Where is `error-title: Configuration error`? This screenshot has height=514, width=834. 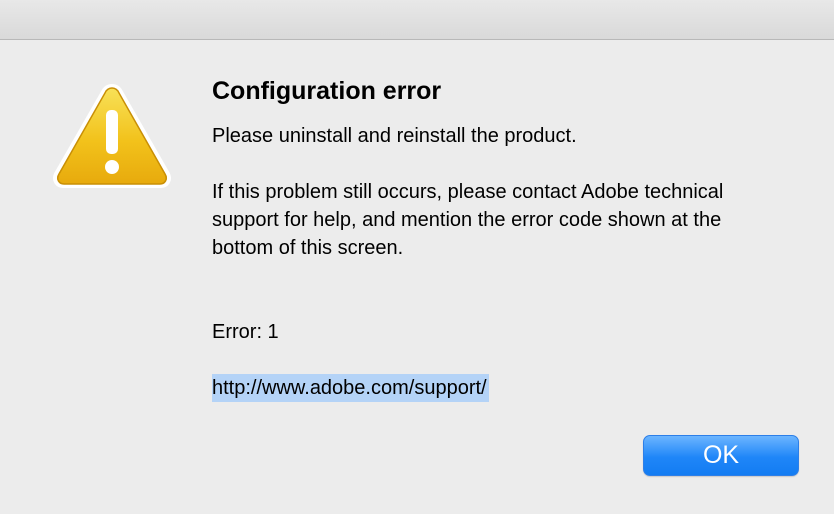
error-title: Configuration error is located at coordinates (327, 91).